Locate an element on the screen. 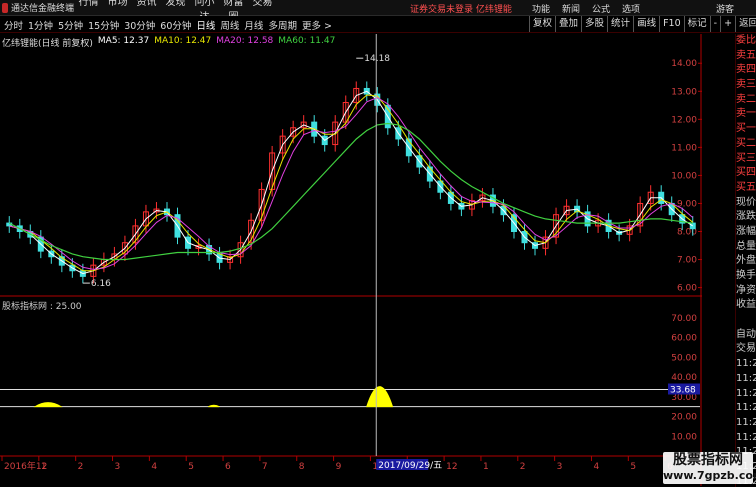  top-right-item-1: 新闻 is located at coordinates (571, 8).